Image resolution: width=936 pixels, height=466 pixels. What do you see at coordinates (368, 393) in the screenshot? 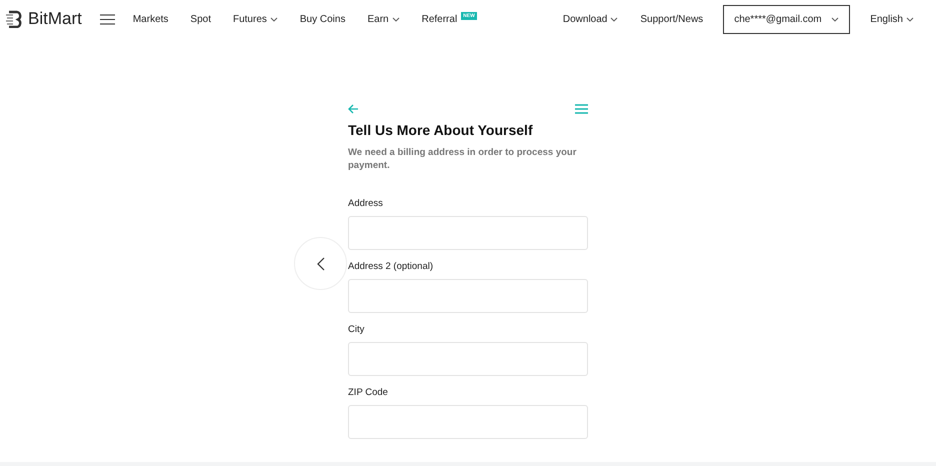
I see `field-label: ZIP Code` at bounding box center [368, 393].